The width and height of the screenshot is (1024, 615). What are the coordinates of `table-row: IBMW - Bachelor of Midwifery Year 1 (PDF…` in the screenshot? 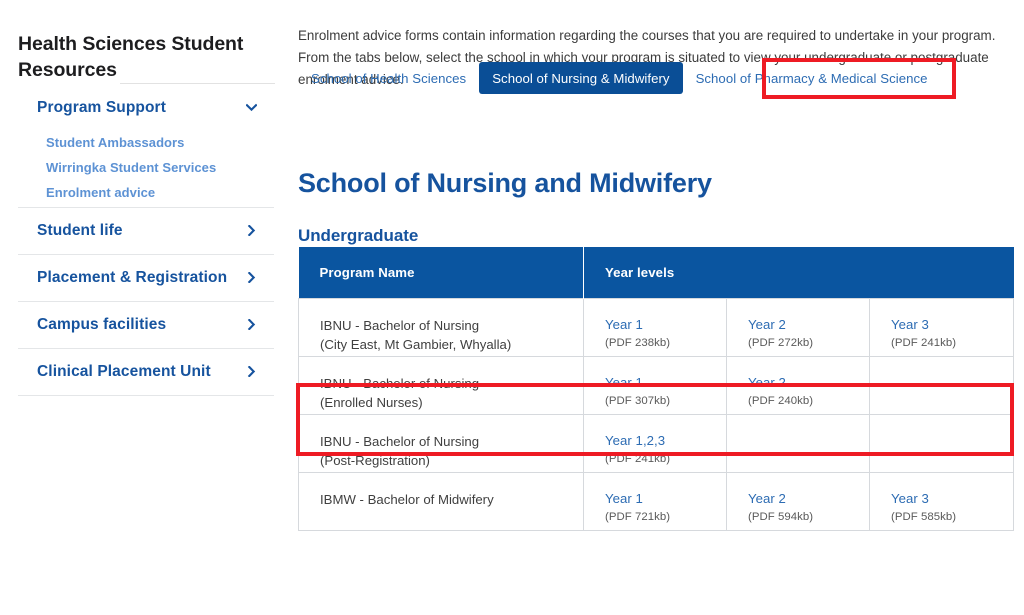 It's located at (656, 501).